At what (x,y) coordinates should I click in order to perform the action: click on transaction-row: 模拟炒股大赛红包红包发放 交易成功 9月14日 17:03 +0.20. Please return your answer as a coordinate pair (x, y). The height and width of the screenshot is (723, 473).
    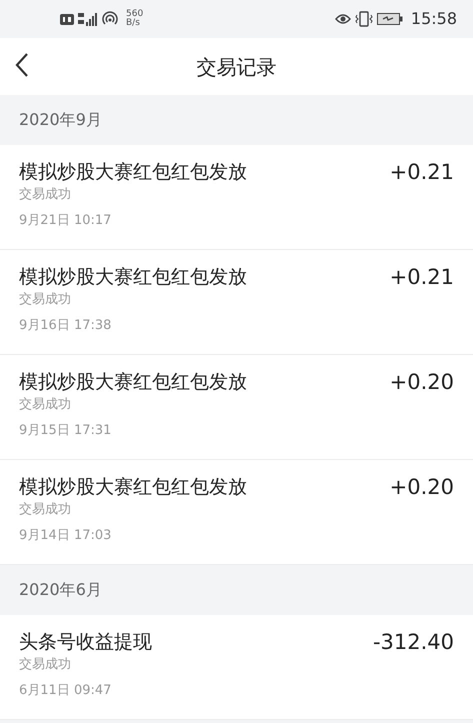
    Looking at the image, I should click on (236, 512).